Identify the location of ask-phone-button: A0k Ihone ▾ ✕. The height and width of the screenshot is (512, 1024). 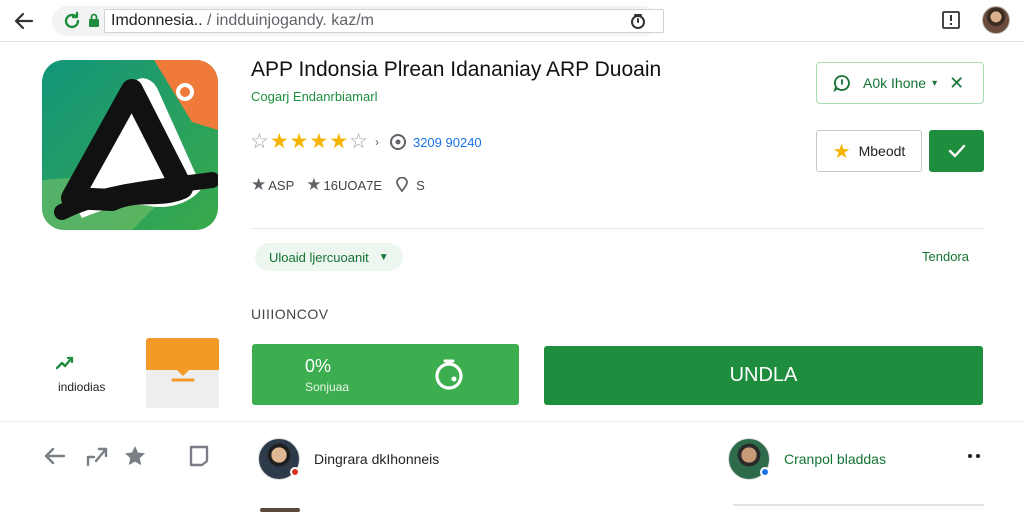
(900, 83).